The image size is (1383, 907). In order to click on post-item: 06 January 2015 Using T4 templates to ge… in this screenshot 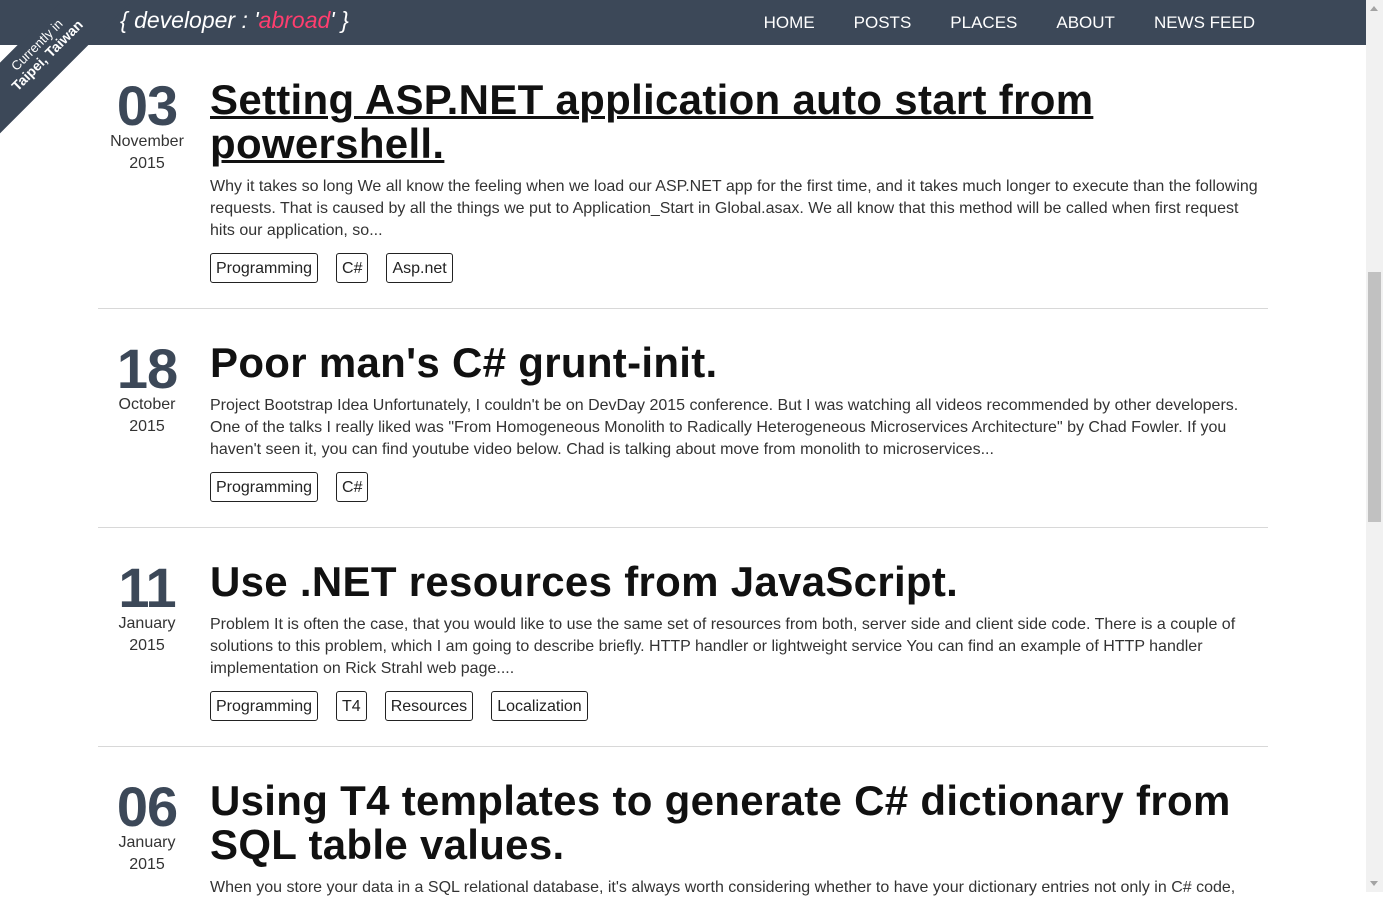, I will do `click(683, 827)`.